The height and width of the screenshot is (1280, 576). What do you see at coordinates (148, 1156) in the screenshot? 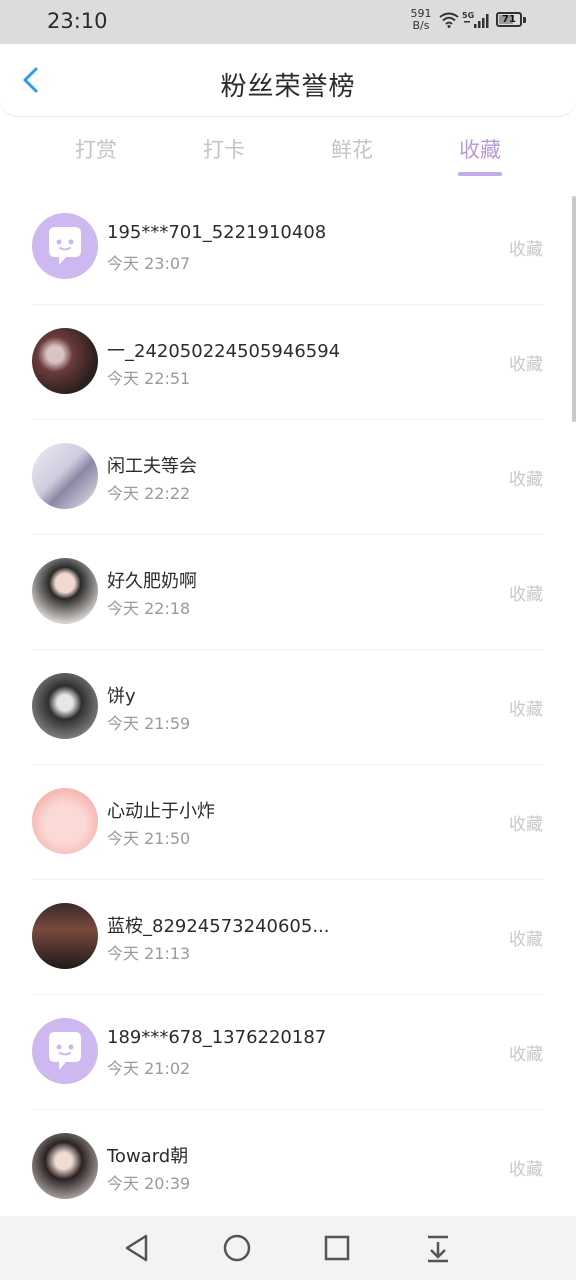
I see `fan-name: Toward朝` at bounding box center [148, 1156].